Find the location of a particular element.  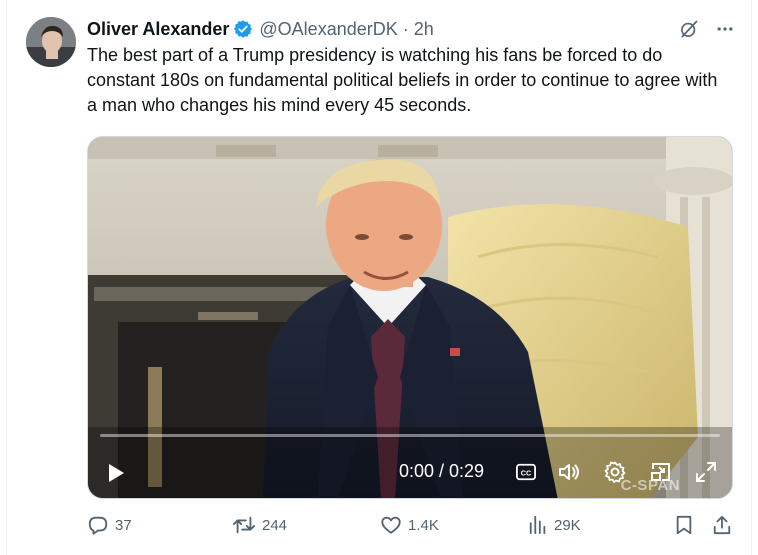

bookmark-button is located at coordinates (684, 525).